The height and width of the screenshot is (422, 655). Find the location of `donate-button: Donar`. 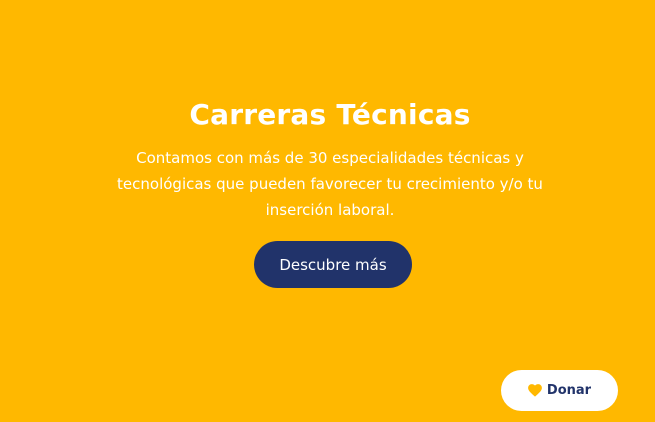

donate-button: Donar is located at coordinates (559, 390).